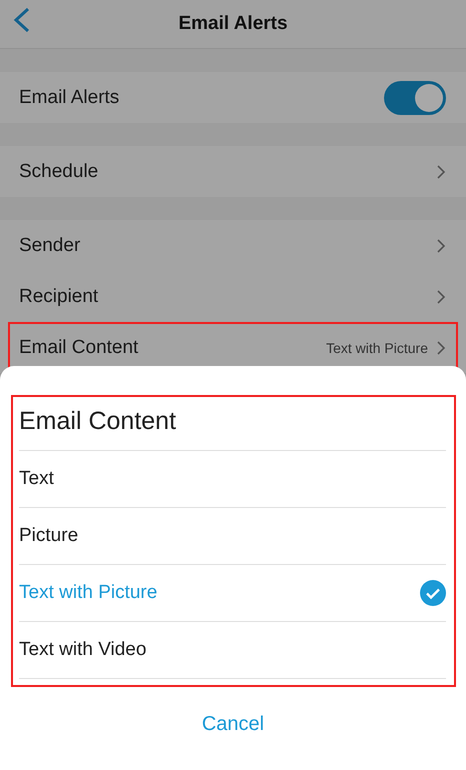  What do you see at coordinates (59, 297) in the screenshot?
I see `setting-label: Recipient` at bounding box center [59, 297].